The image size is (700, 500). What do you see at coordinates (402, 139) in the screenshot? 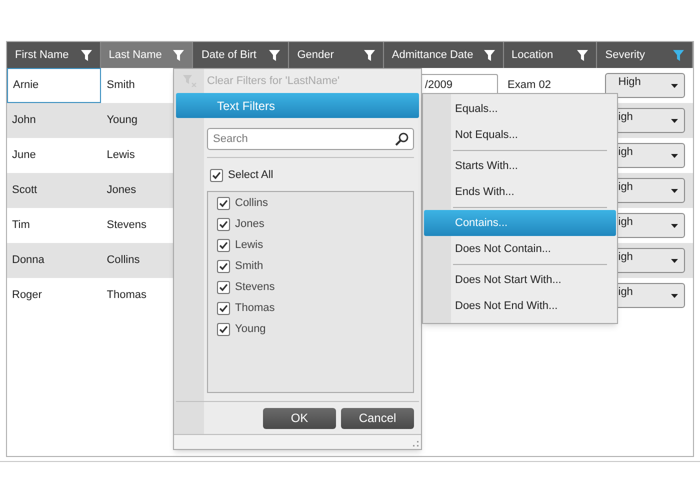
I see `search-icon` at bounding box center [402, 139].